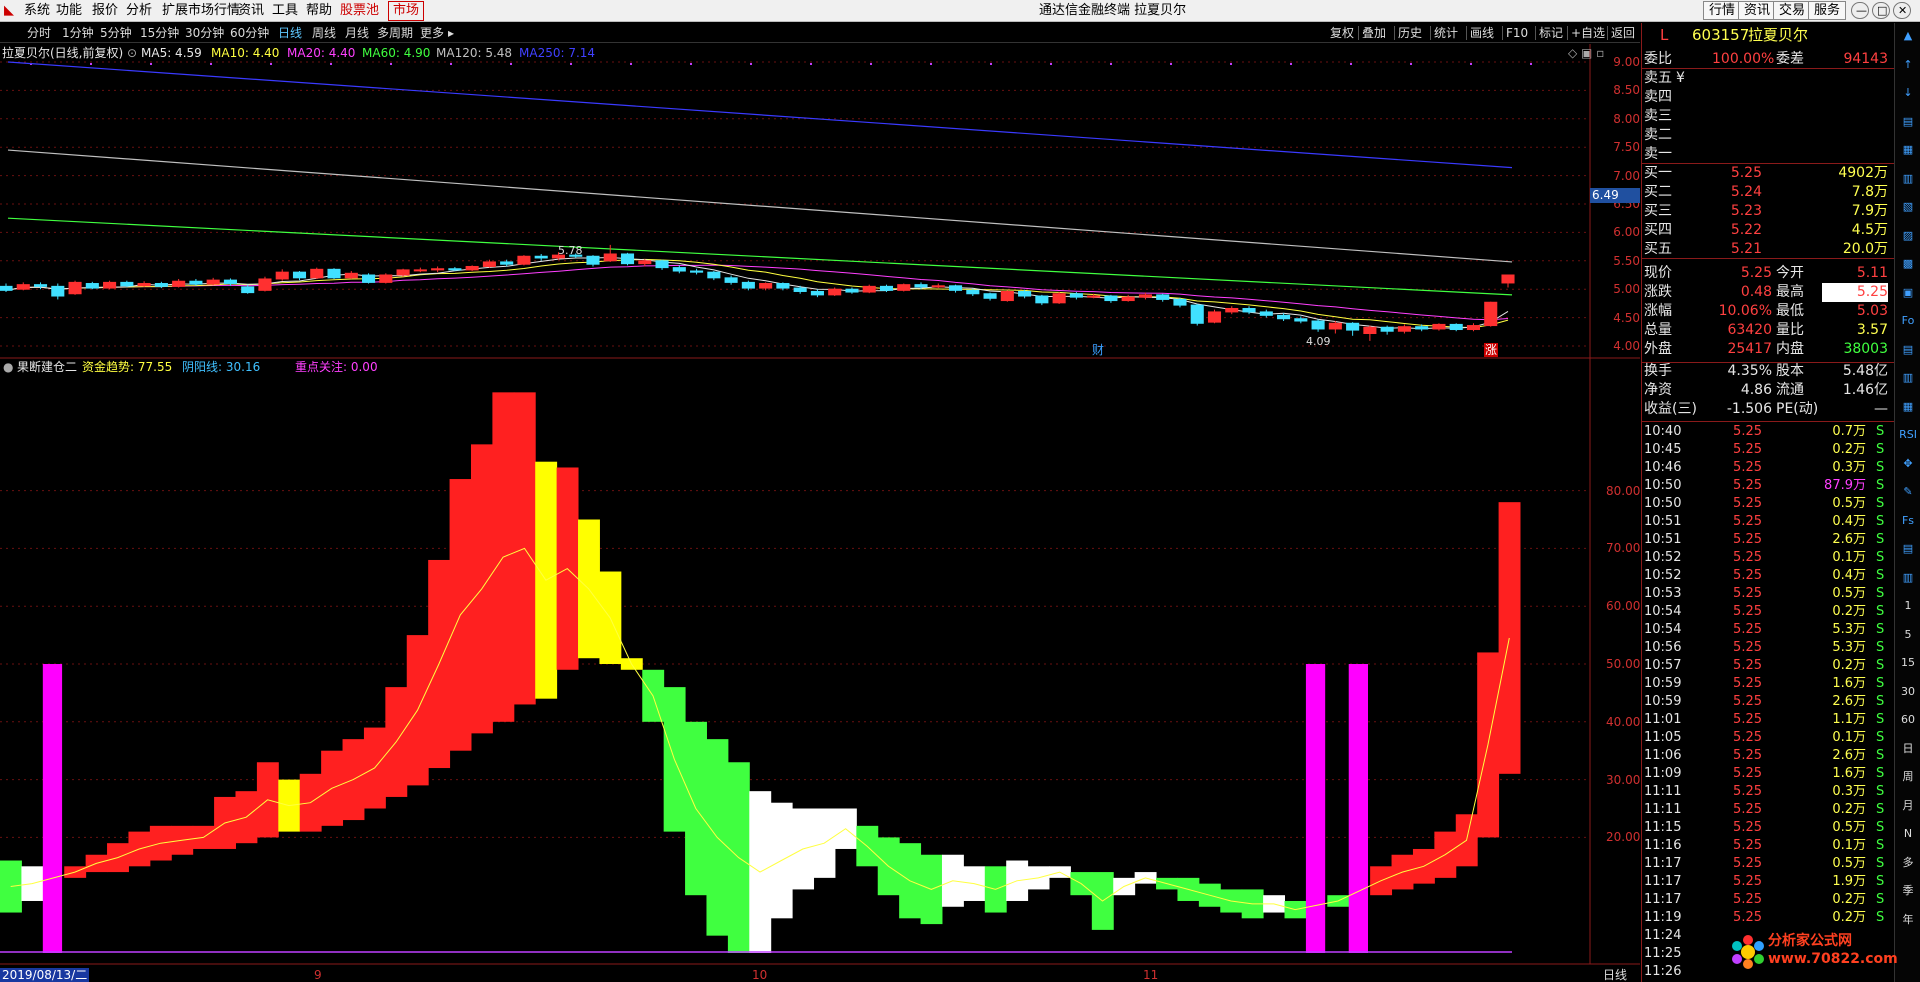 This screenshot has height=982, width=1920. I want to click on sidebar-button-28: N, so click(1908, 834).